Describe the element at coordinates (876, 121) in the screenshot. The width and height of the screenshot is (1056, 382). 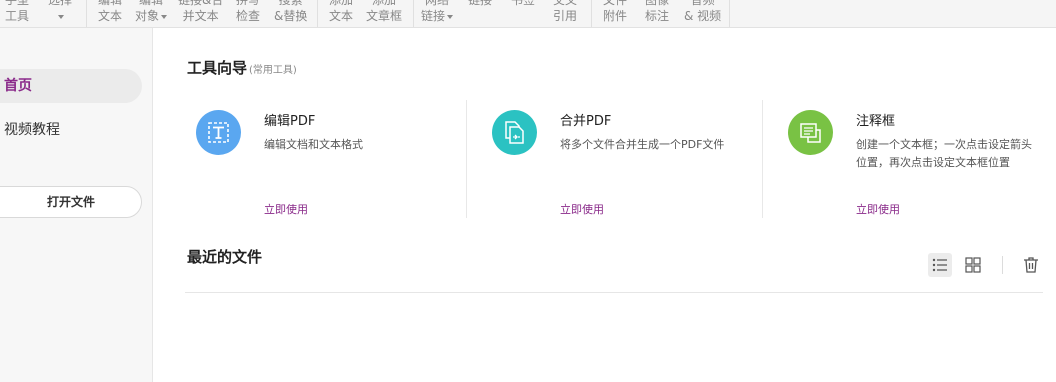
I see `callout-box-title: 注释框` at that location.